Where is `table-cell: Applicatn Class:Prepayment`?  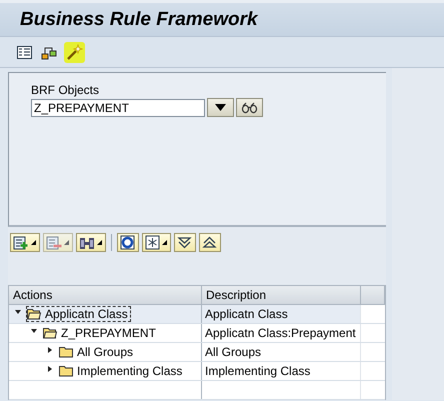 table-cell: Applicatn Class:Prepayment is located at coordinates (280, 333).